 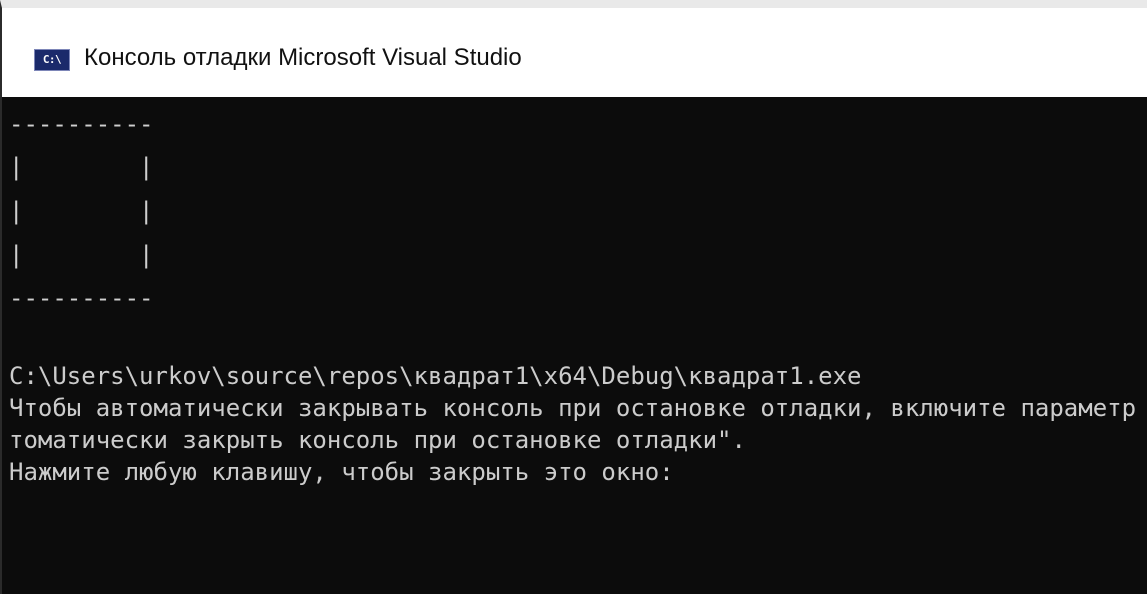 I want to click on window-title: Консоль отладки Microsoft Visual Studio, so click(x=303, y=57).